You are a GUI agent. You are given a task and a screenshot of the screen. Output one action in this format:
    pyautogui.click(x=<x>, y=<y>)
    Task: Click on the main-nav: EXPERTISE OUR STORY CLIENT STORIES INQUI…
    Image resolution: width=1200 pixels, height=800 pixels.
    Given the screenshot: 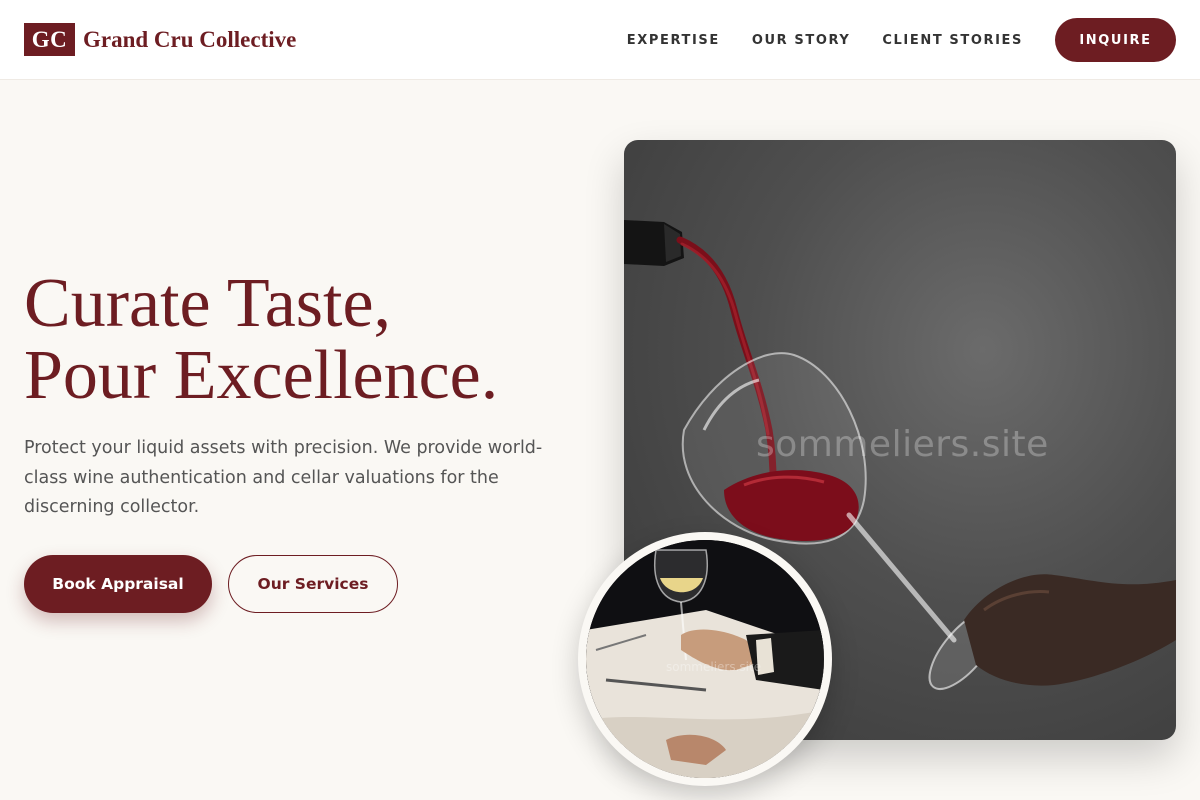 What is the action you would take?
    pyautogui.click(x=901, y=40)
    